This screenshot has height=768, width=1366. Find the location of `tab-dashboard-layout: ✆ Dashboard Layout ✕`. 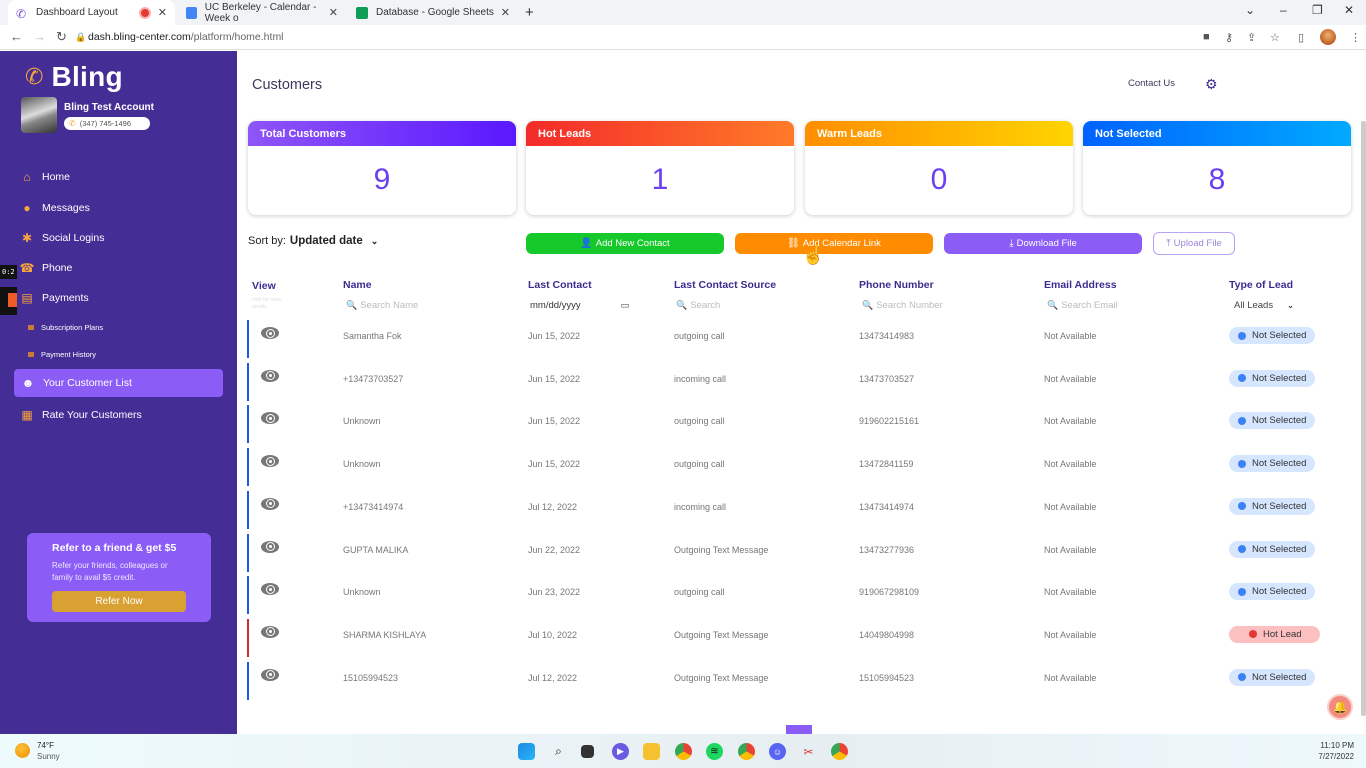

tab-dashboard-layout: ✆ Dashboard Layout ✕ is located at coordinates (91, 12).